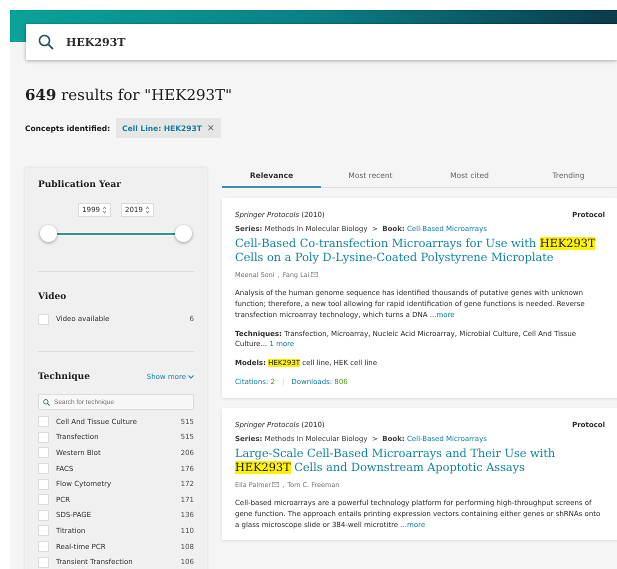 This screenshot has width=617, height=569. Describe the element at coordinates (53, 297) in the screenshot. I see `filter-title: Video` at that location.